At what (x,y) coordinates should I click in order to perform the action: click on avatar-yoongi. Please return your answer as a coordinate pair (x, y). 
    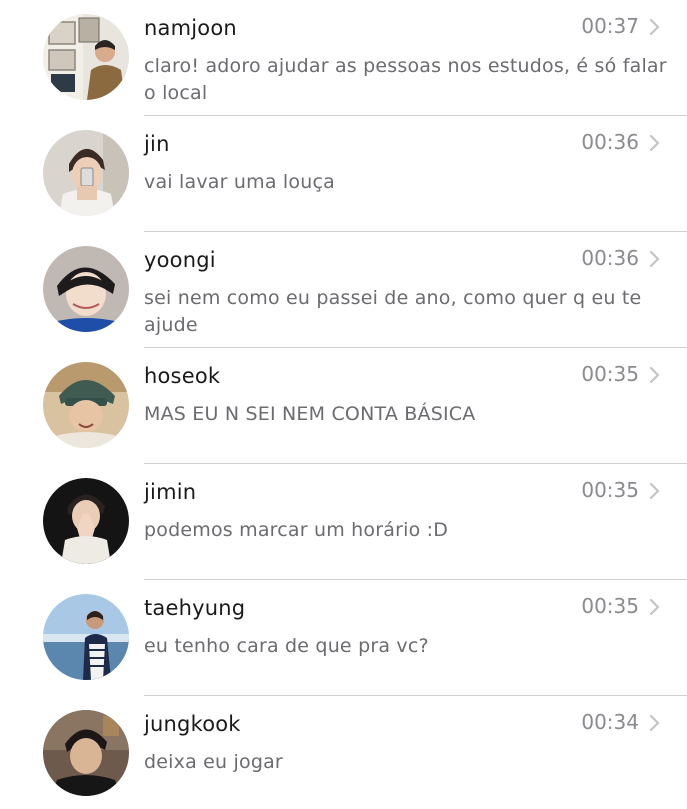
    Looking at the image, I should click on (86, 289).